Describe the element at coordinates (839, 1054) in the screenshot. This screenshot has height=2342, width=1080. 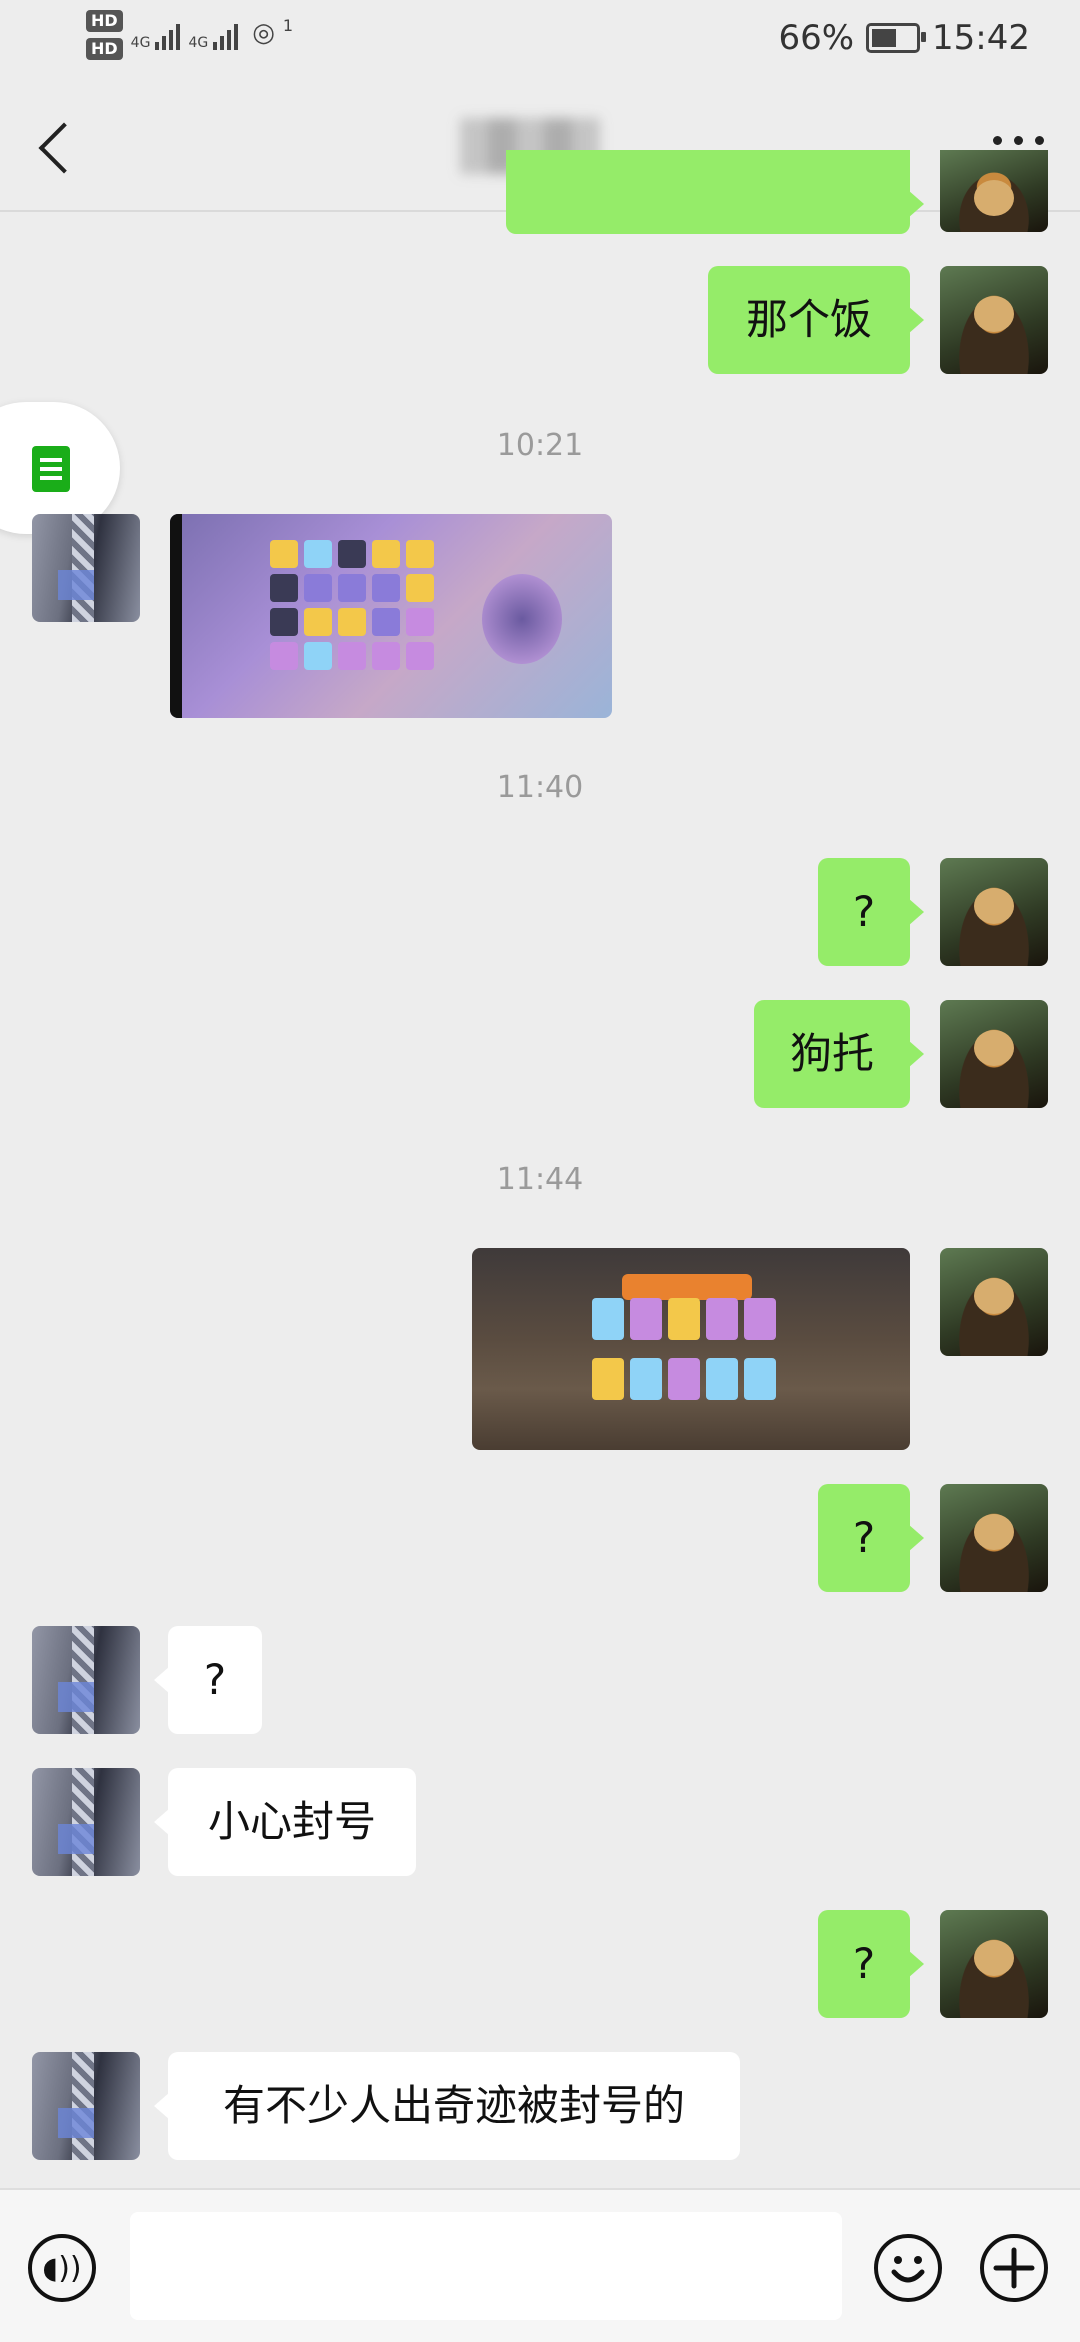
I see `message-bubble: 狗托` at that location.